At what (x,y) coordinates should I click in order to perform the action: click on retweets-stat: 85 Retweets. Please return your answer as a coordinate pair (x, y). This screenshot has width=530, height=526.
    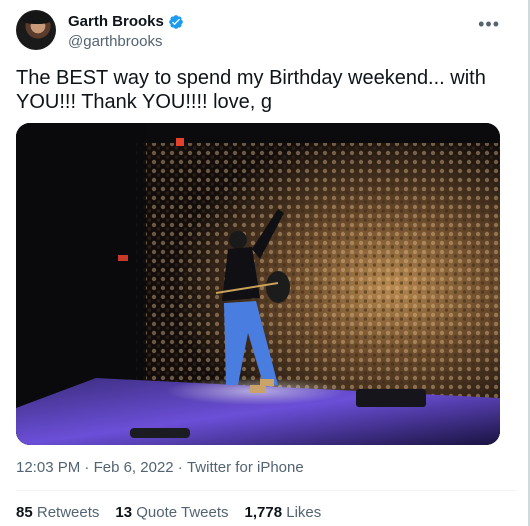
    Looking at the image, I should click on (57, 513).